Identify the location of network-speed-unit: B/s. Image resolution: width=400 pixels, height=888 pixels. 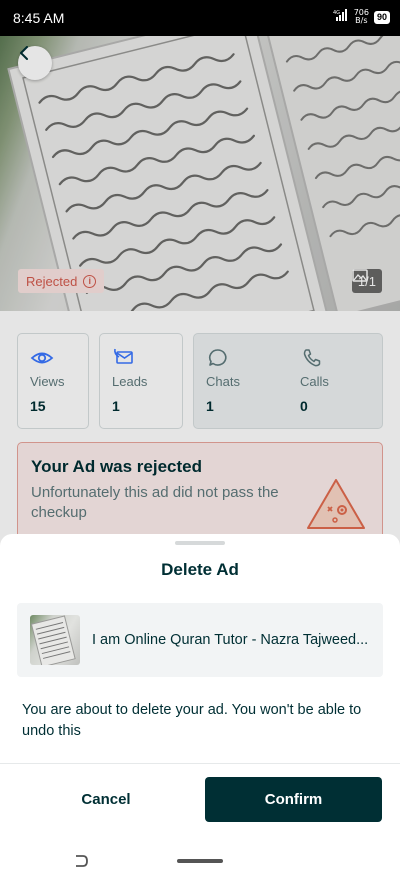
(361, 20).